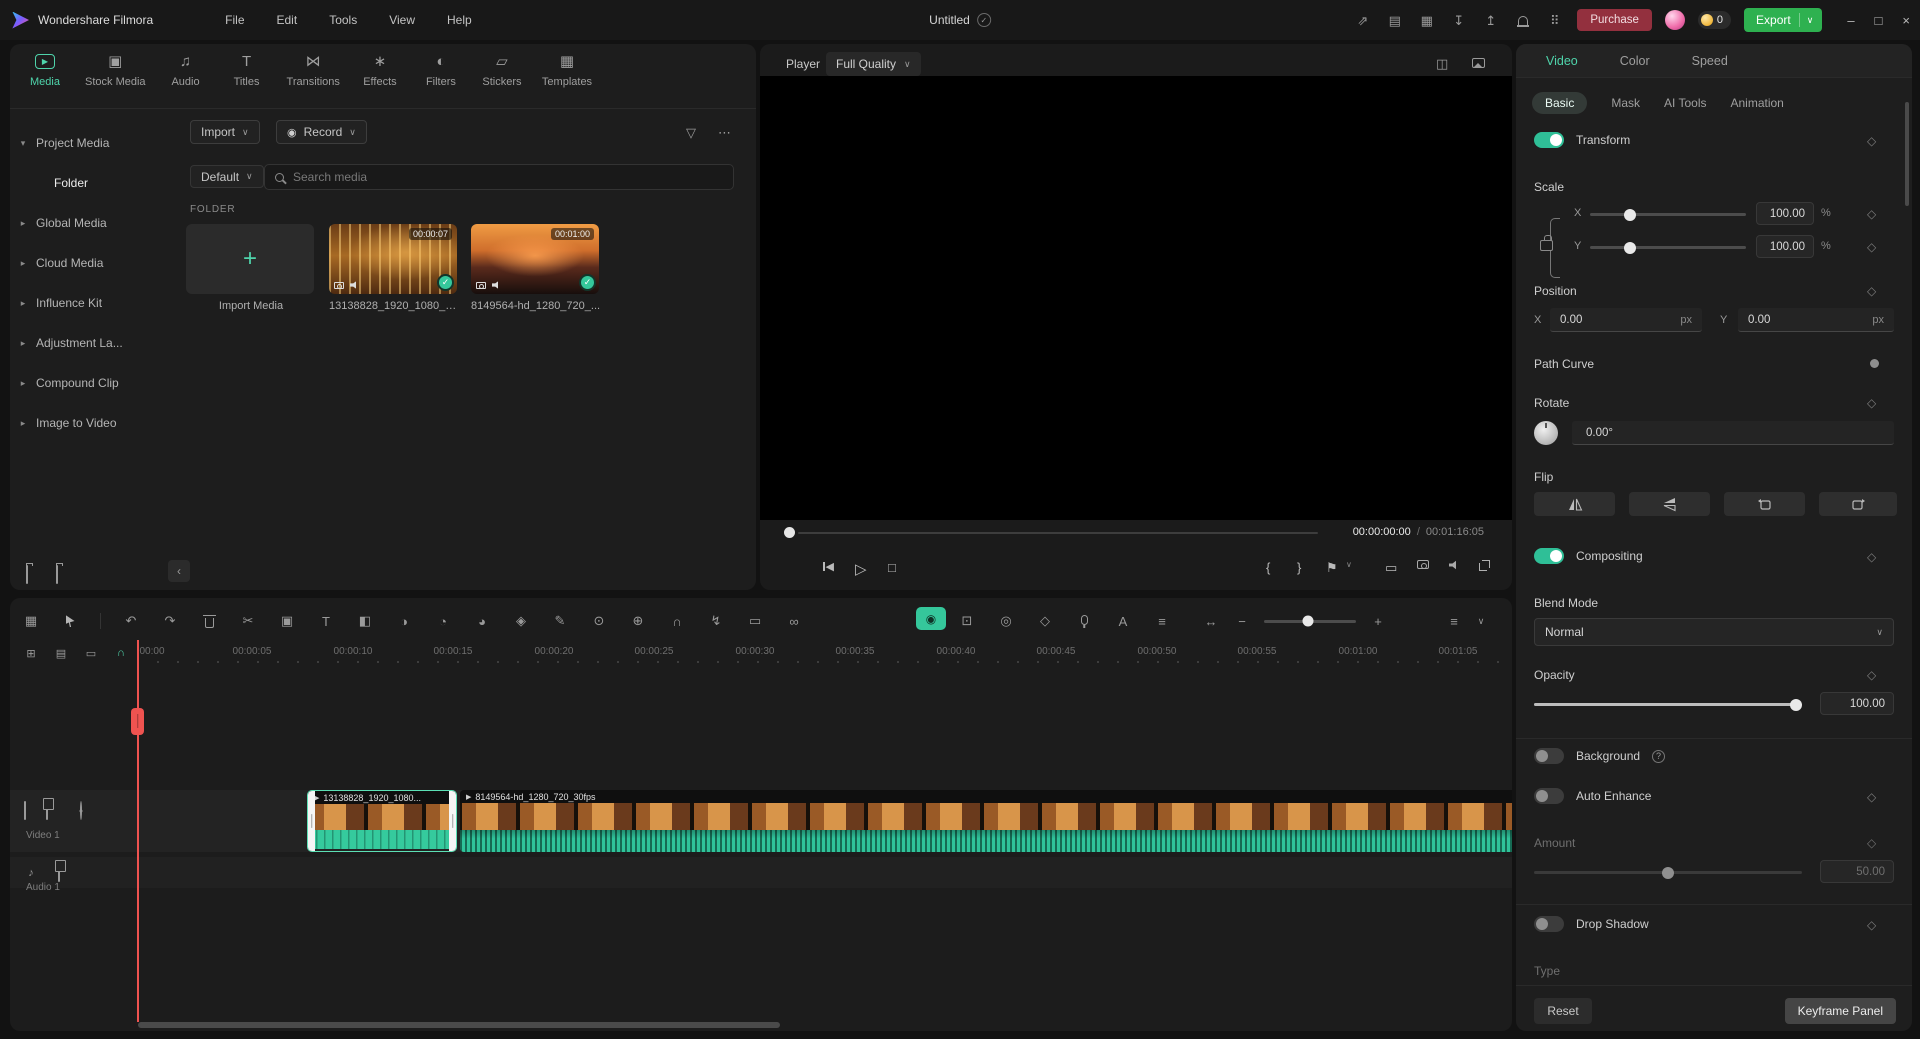 The height and width of the screenshot is (1039, 1920). Describe the element at coordinates (638, 621) in the screenshot. I see `zoom-fit-icon: ⊕` at that location.